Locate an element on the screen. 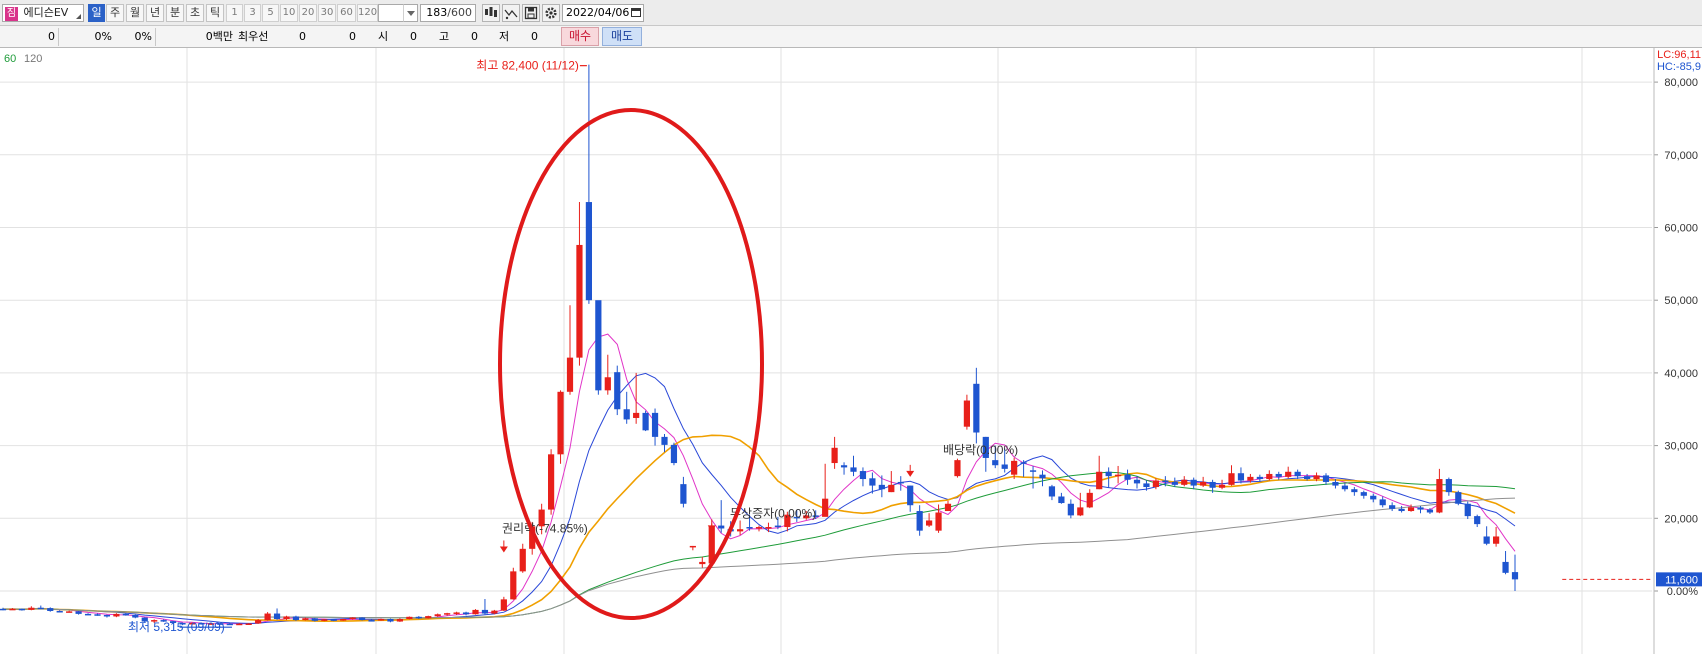 Image resolution: width=1702 pixels, height=654 pixels. chart-split-button is located at coordinates (491, 13).